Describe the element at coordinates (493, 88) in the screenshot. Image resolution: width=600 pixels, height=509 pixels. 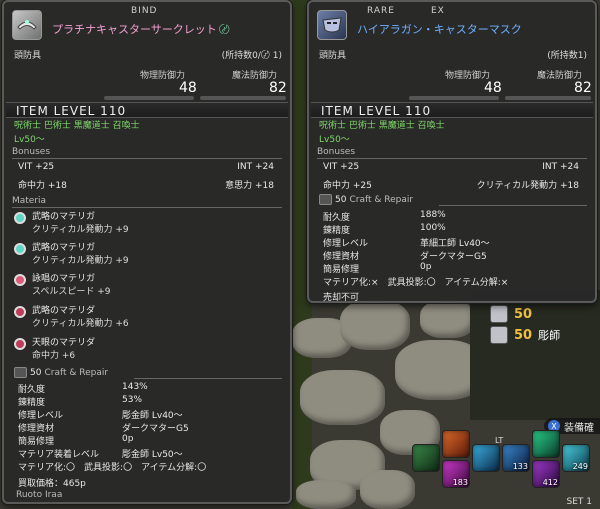
I see `phys-def-value: 48` at that location.